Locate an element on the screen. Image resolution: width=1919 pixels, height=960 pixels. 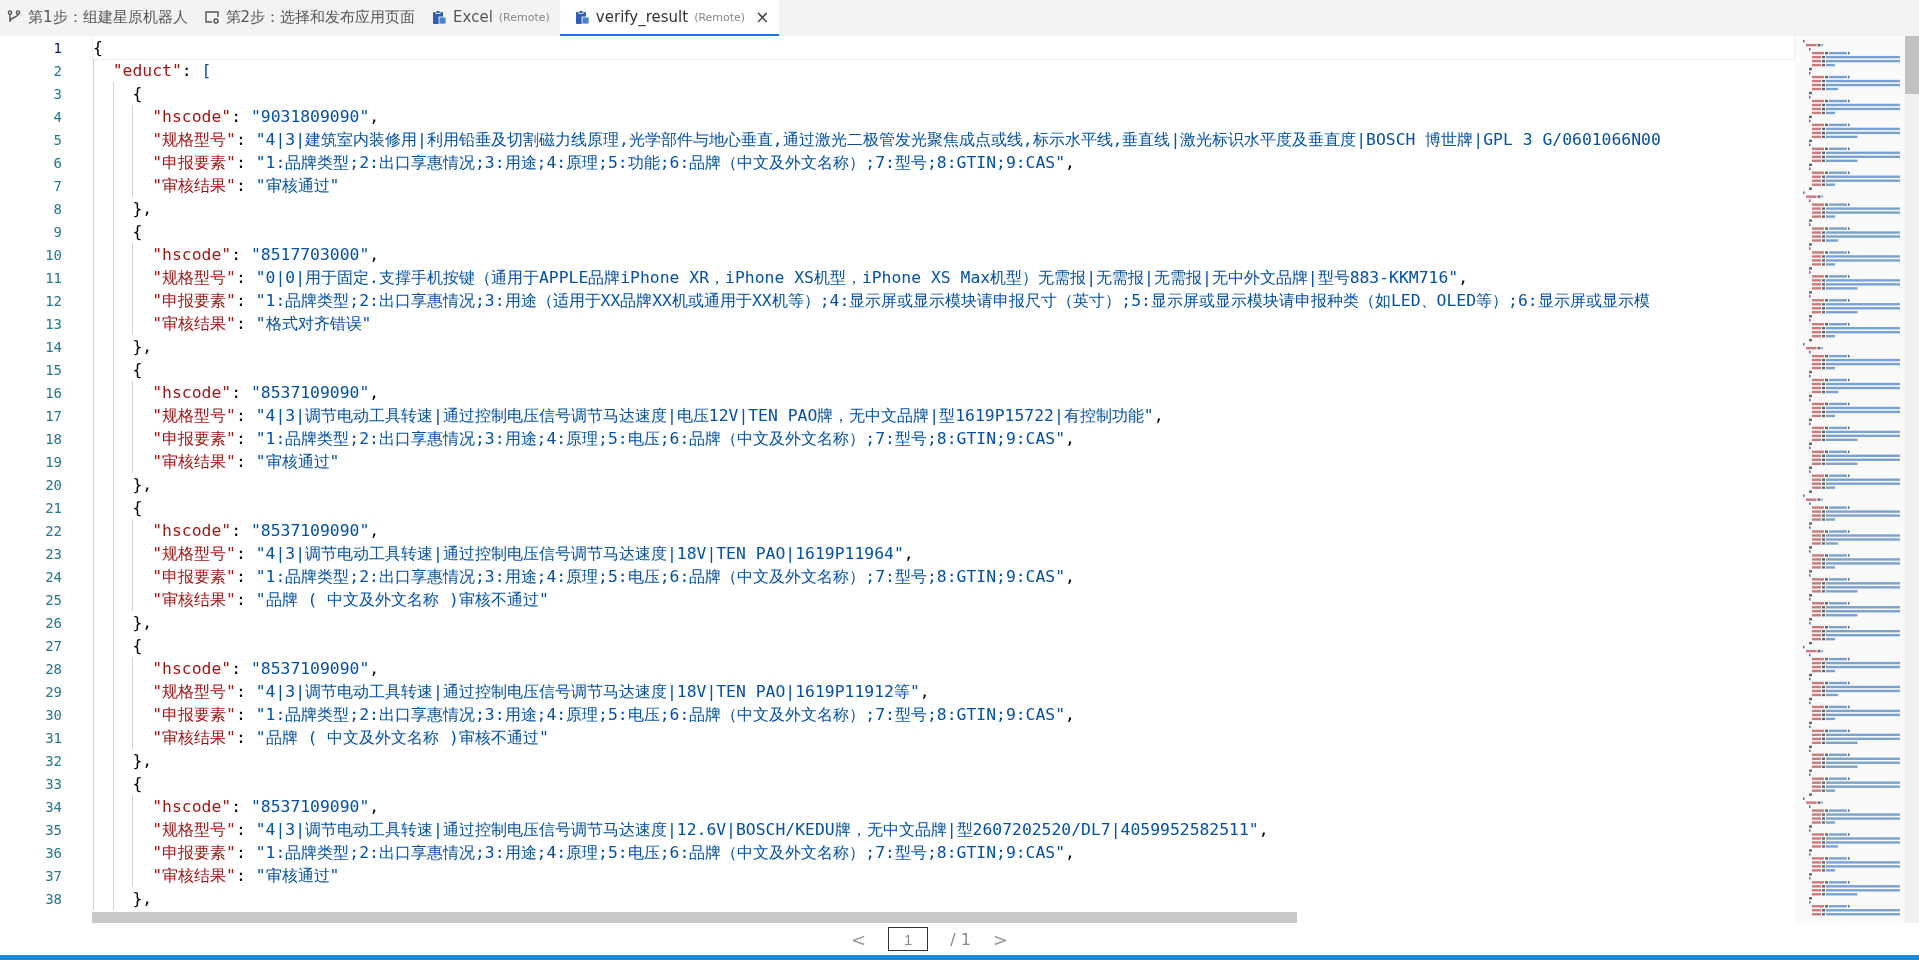
code-line: "申报要素": "1:品牌类型;2:出口享惠情况;3:用途;4:原理;5:功能;6:品牌（中文及外文名称）;7:型号;8:GTIN;9:CAS", is located at coordinates (613, 162).